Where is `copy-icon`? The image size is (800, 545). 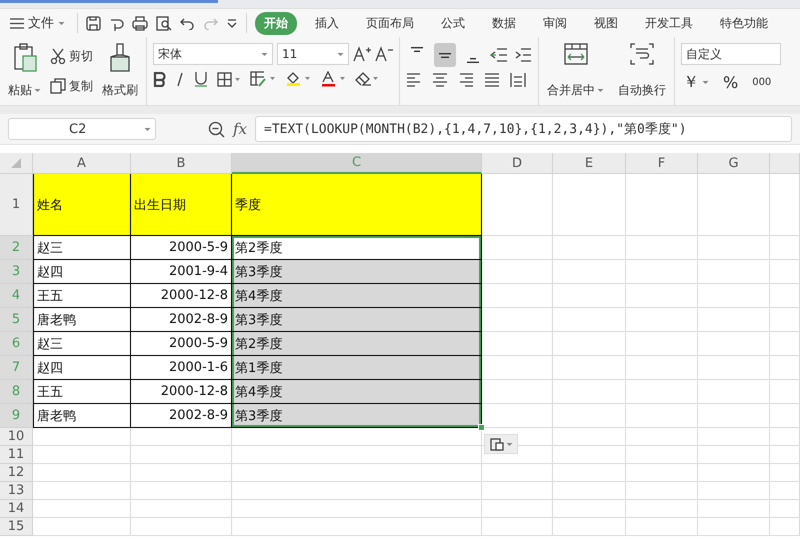
copy-icon is located at coordinates (58, 86).